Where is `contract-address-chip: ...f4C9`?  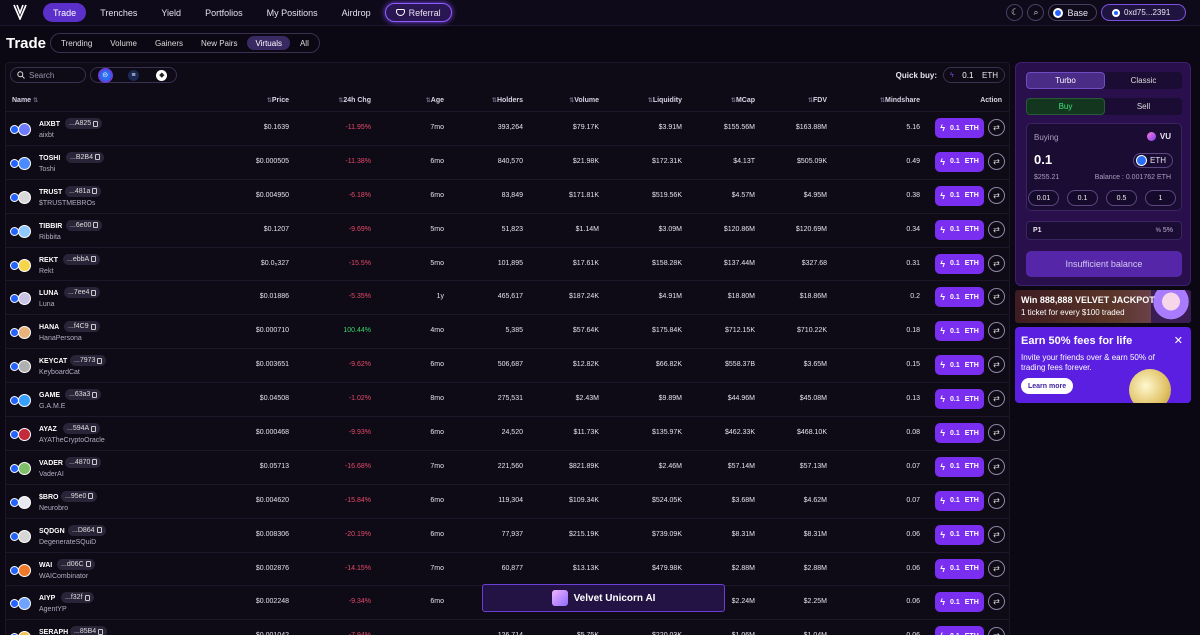 contract-address-chip: ...f4C9 is located at coordinates (82, 327).